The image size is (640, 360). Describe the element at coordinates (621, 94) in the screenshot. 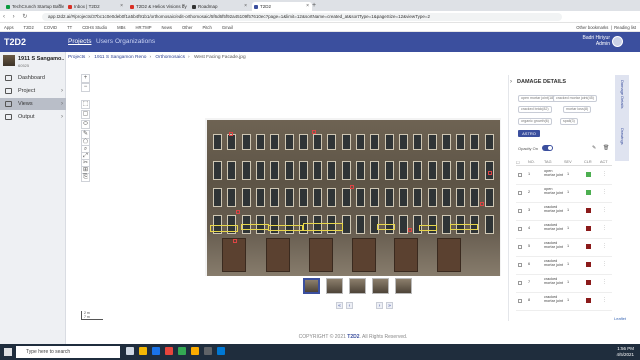

I see `tab-damage-details: Damage Details` at that location.